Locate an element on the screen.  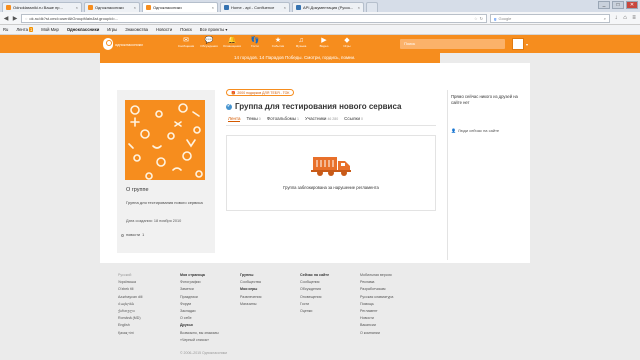
footer-link: Сообщения is located at coordinates (314, 282).